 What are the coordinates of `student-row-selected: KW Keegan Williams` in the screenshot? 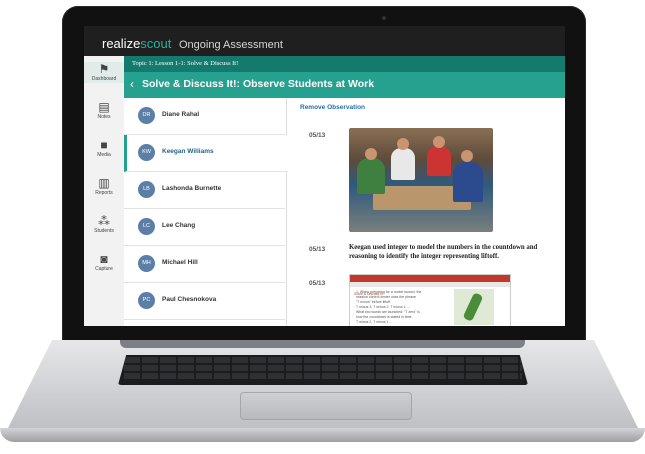 It's located at (206, 153).